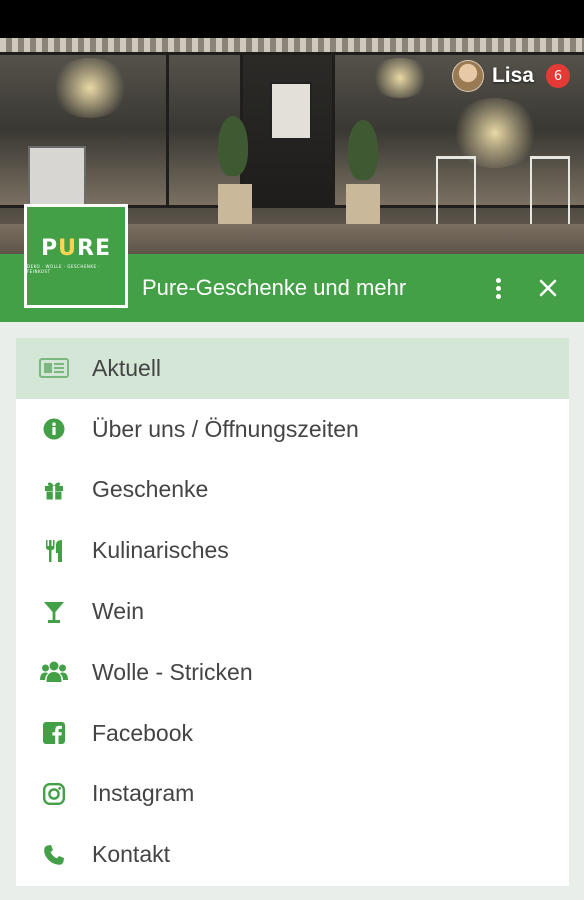 This screenshot has height=900, width=584. I want to click on logo-tagline: DEKO · WOLLE · GESCHENKE · FEINKOST, so click(64, 269).